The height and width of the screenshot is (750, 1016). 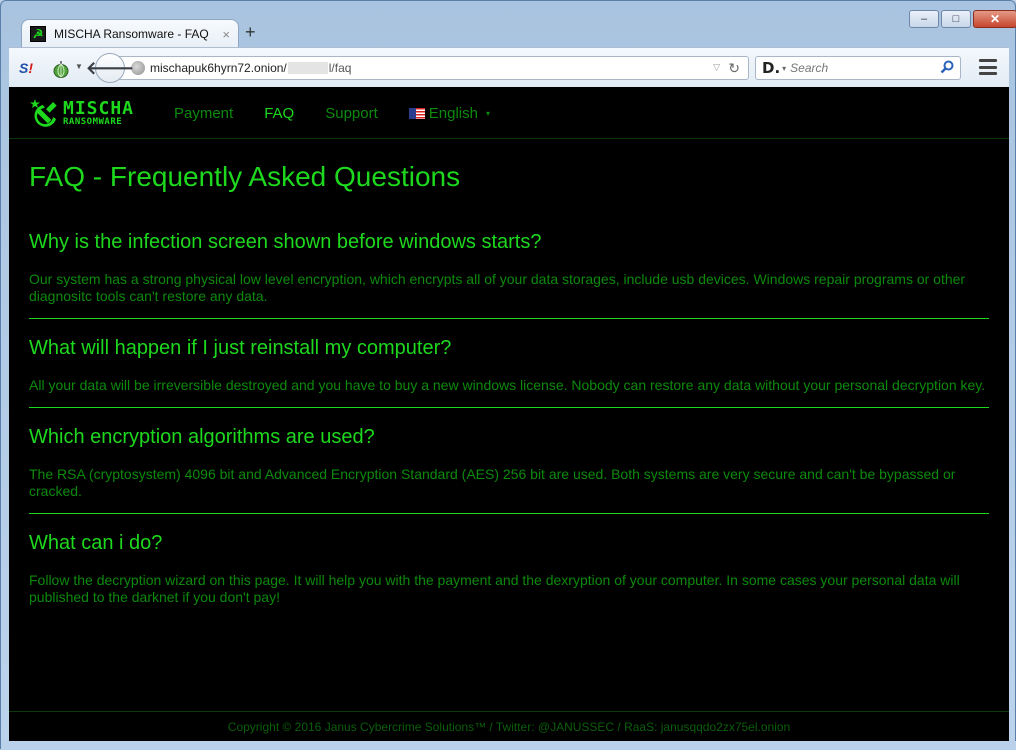 What do you see at coordinates (279, 113) in the screenshot?
I see `nav-link-faq: FAQ` at bounding box center [279, 113].